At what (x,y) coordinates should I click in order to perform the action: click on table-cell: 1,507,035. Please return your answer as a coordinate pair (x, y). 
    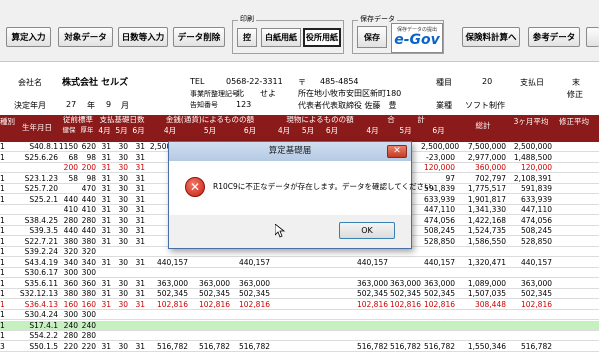
    Looking at the image, I should click on (481, 294).